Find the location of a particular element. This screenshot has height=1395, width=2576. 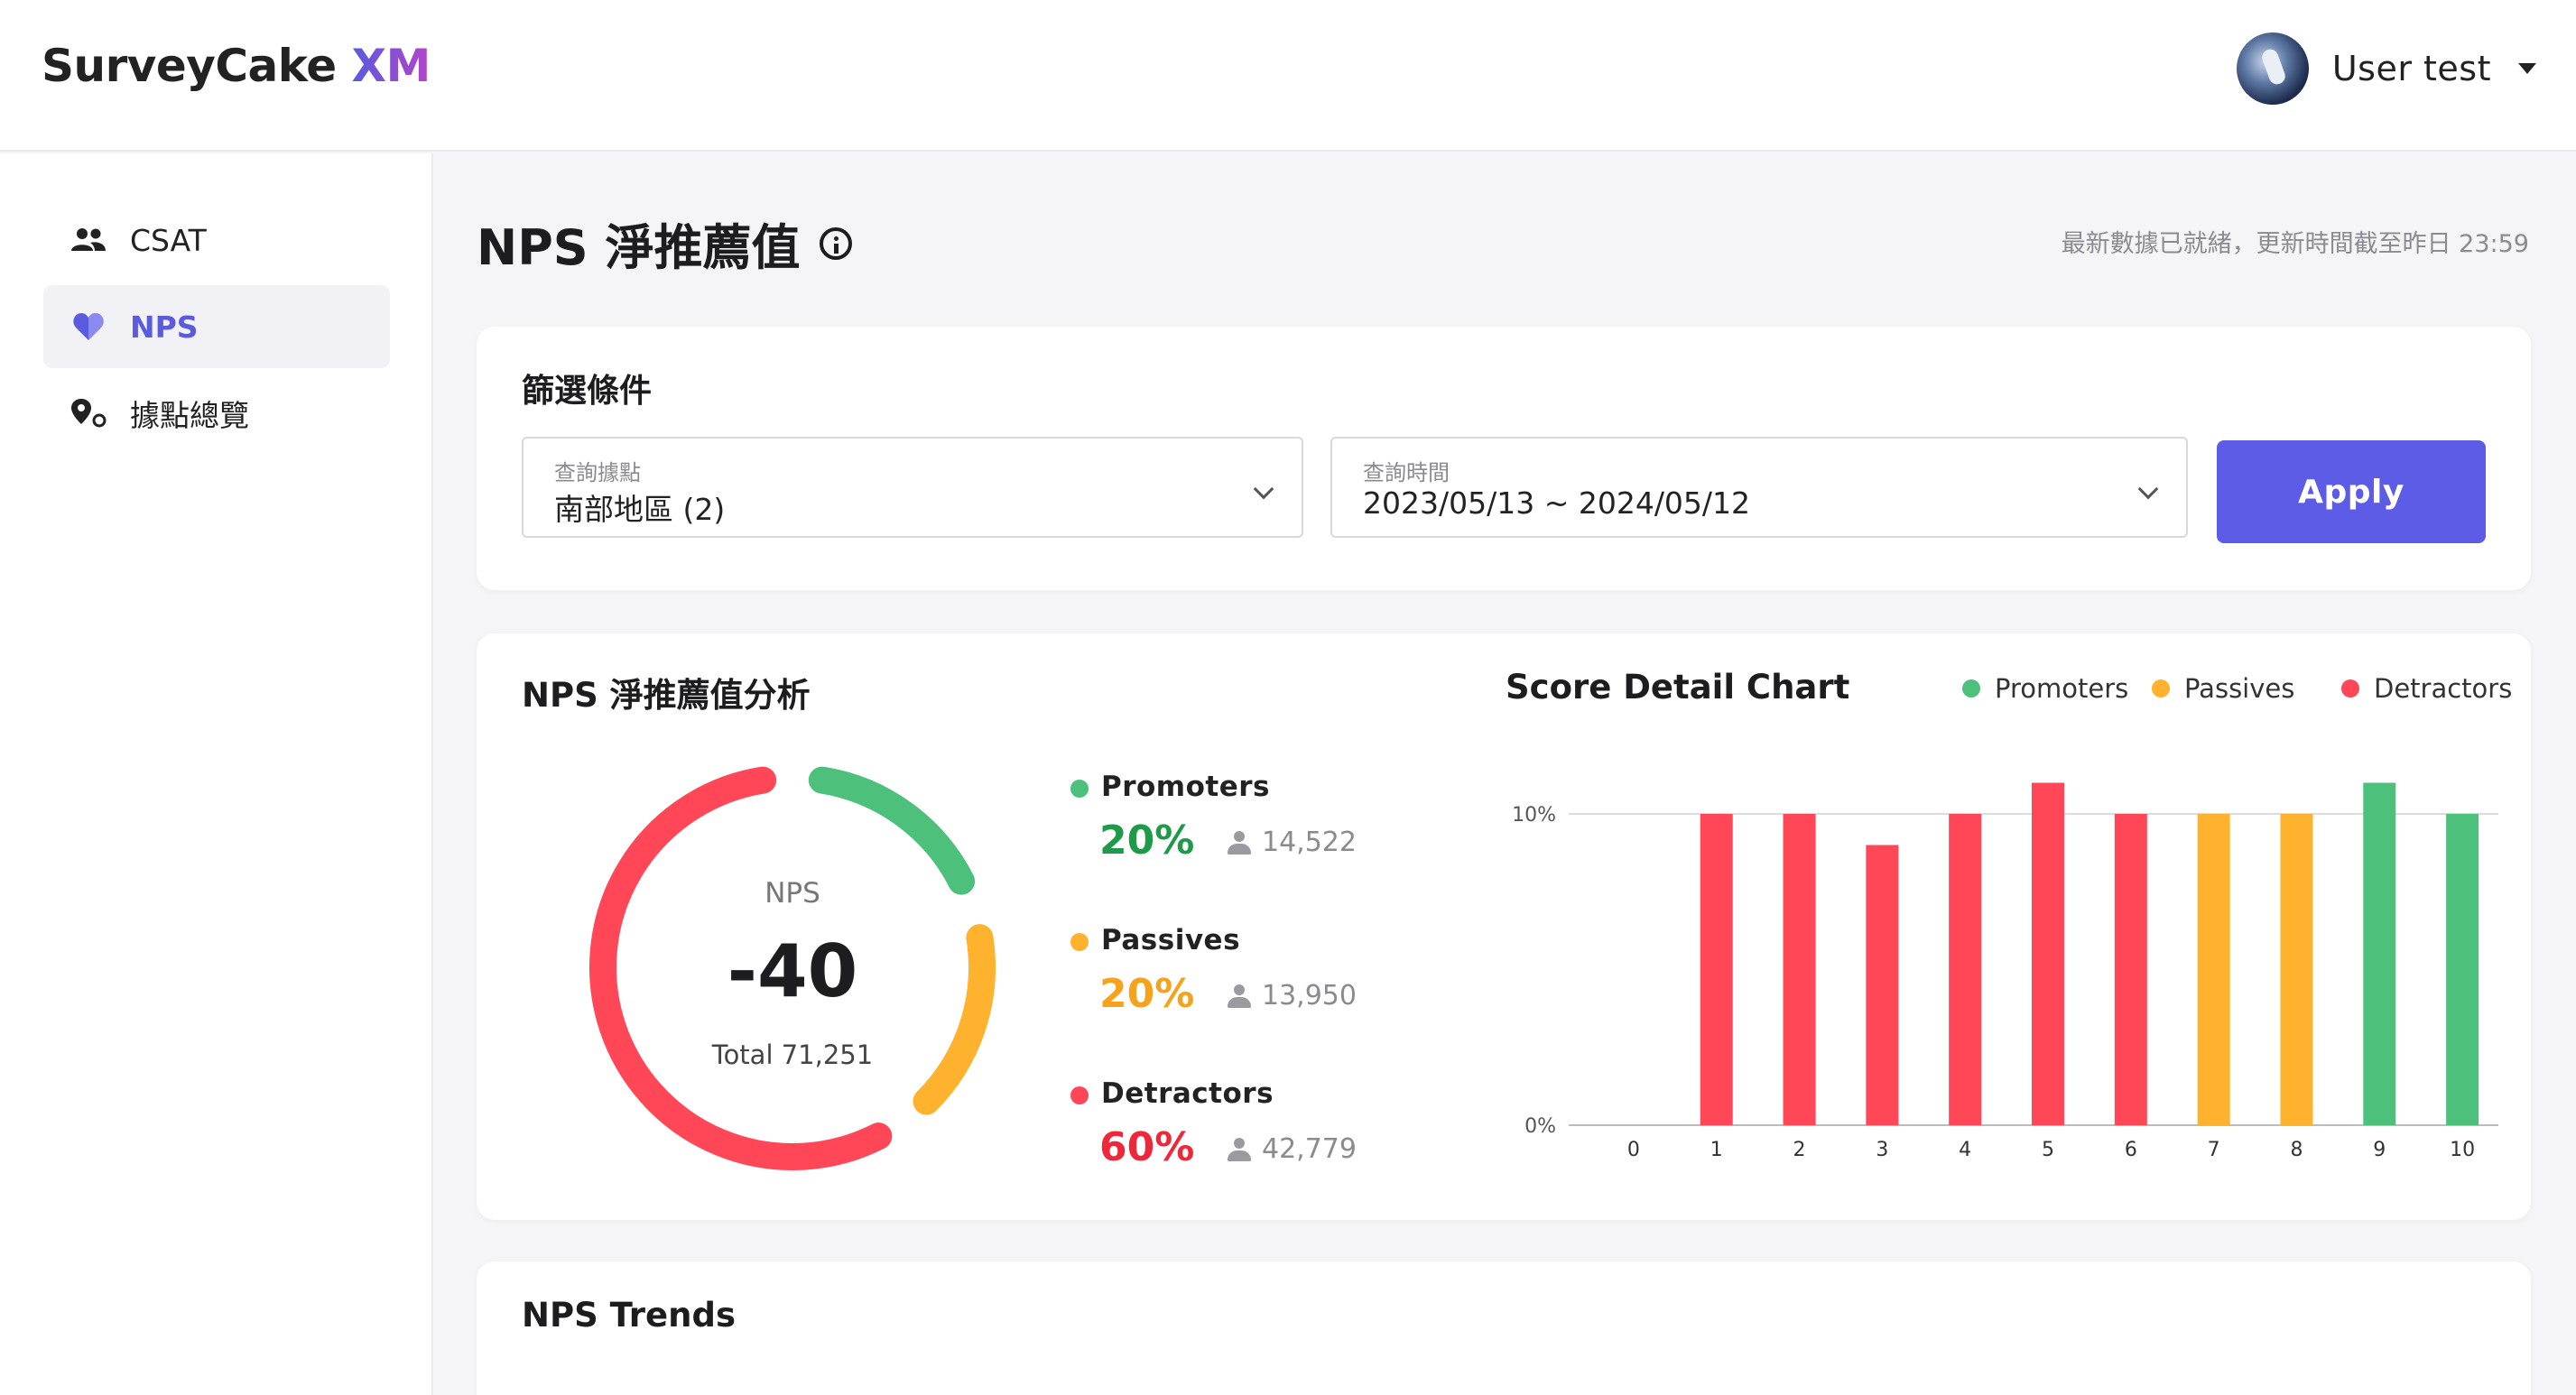

legend-passives: Passives is located at coordinates (2223, 689).